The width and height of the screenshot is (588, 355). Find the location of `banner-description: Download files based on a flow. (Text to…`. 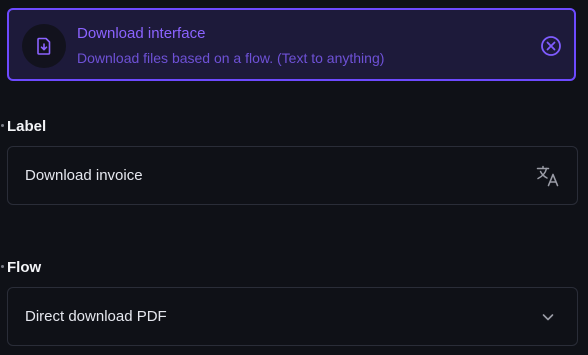

banner-description: Download files based on a flow. (Text to… is located at coordinates (231, 58).